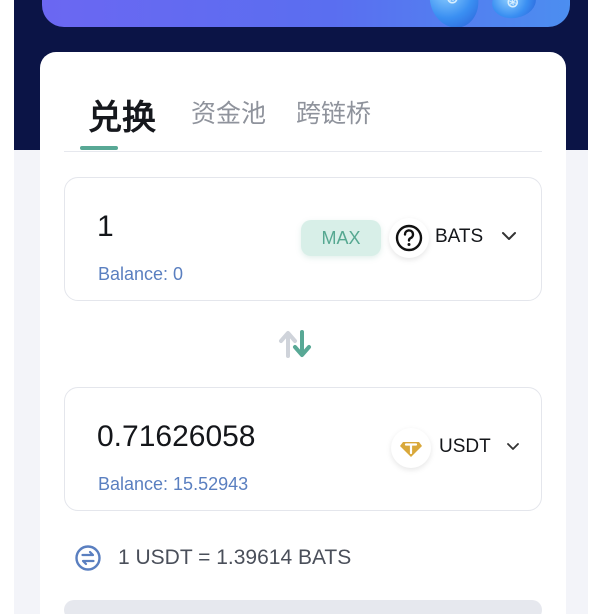  I want to click on from-token-selector: BATS, so click(464, 238).